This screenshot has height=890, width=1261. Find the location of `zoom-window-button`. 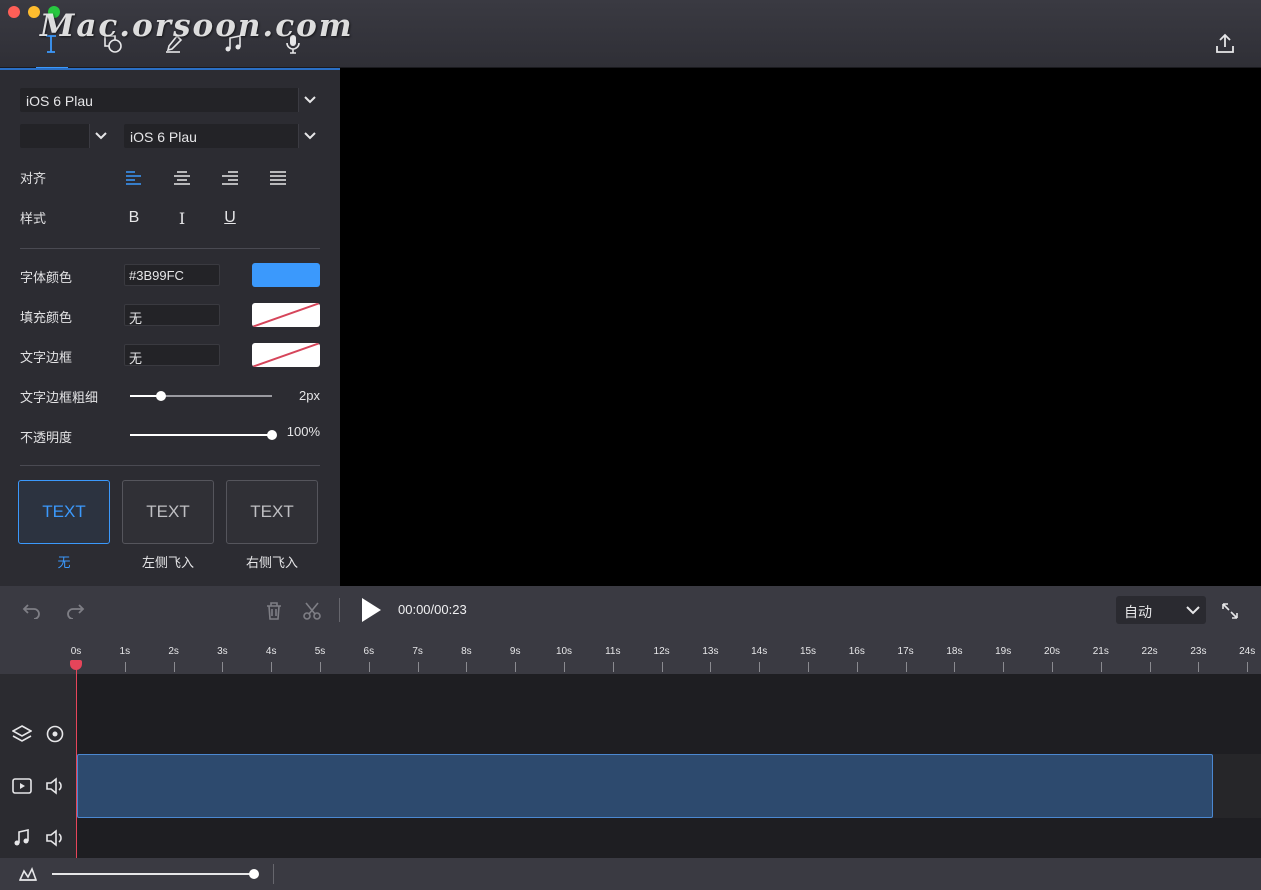

zoom-window-button is located at coordinates (54, 12).